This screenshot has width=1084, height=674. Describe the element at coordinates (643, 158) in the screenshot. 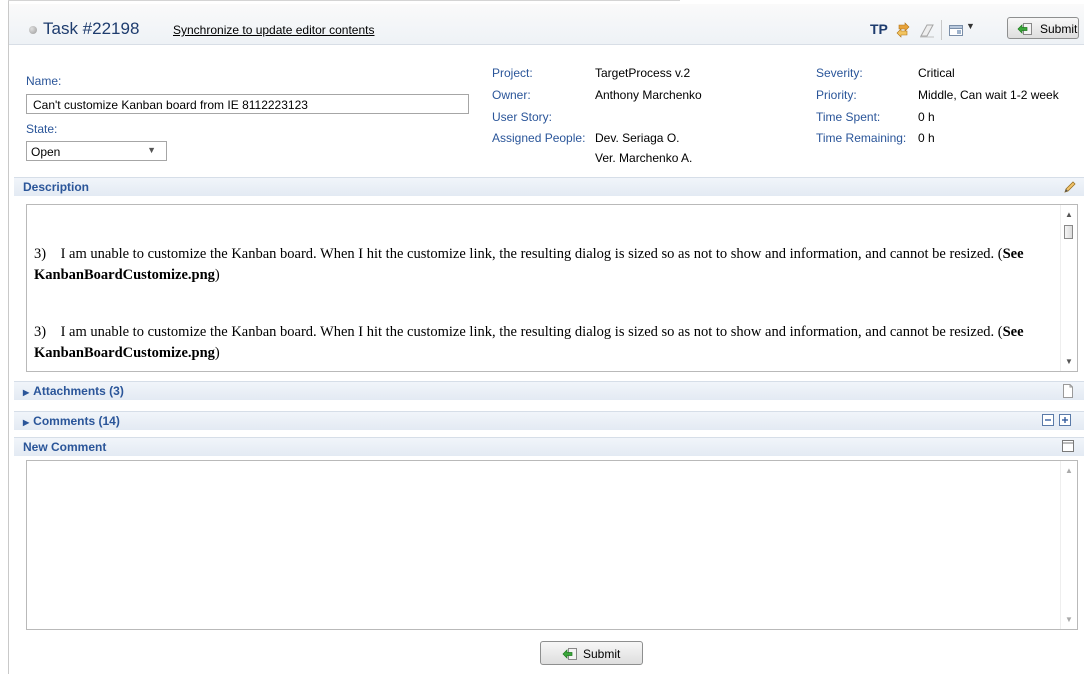

I see `assigned-person: Ver. Marchenko A.` at that location.